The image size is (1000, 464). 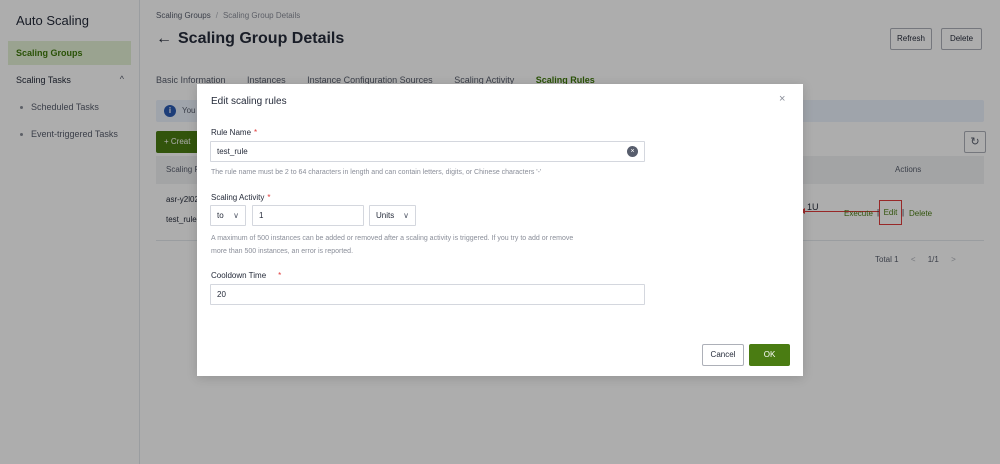 I want to click on dialog-title: Edit scaling rules, so click(x=249, y=101).